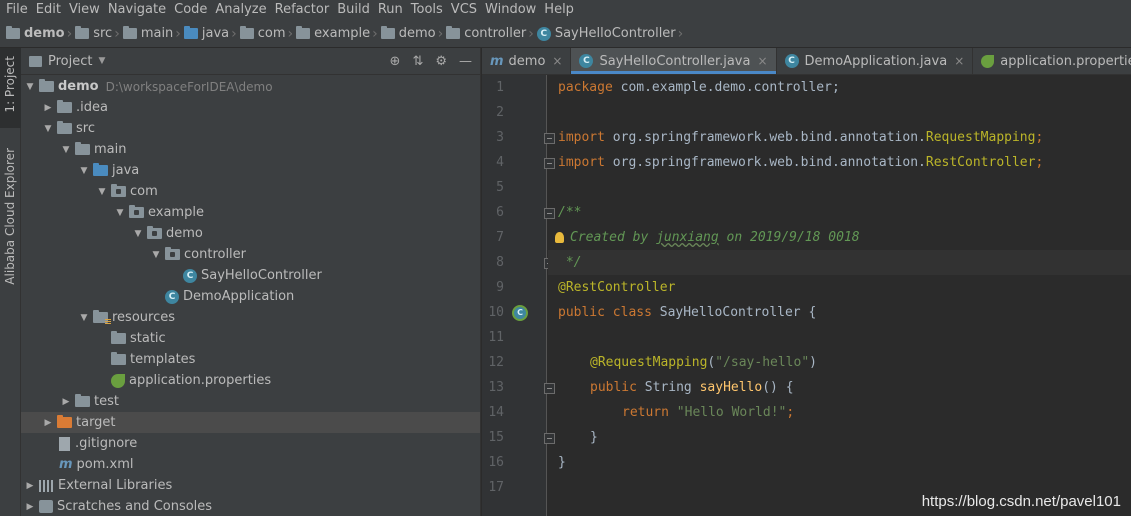  Describe the element at coordinates (250, 422) in the screenshot. I see `tree-item-target: ▶ target` at that location.